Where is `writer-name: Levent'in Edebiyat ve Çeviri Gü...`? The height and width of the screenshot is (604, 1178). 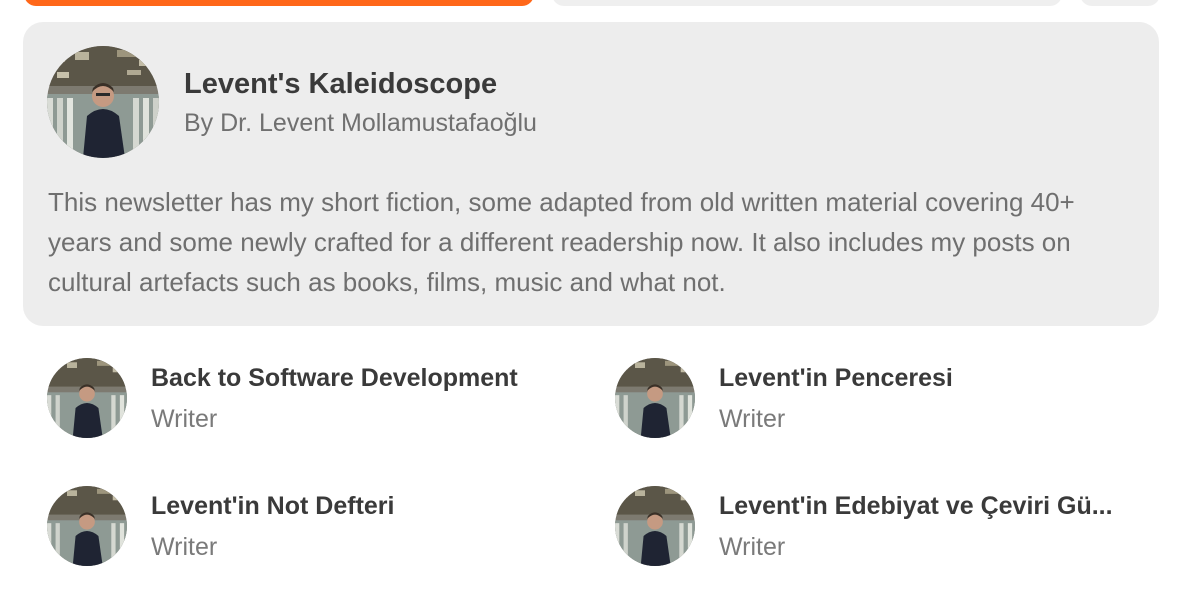
writer-name: Levent'in Edebiyat ve Çeviri Gü... is located at coordinates (929, 506).